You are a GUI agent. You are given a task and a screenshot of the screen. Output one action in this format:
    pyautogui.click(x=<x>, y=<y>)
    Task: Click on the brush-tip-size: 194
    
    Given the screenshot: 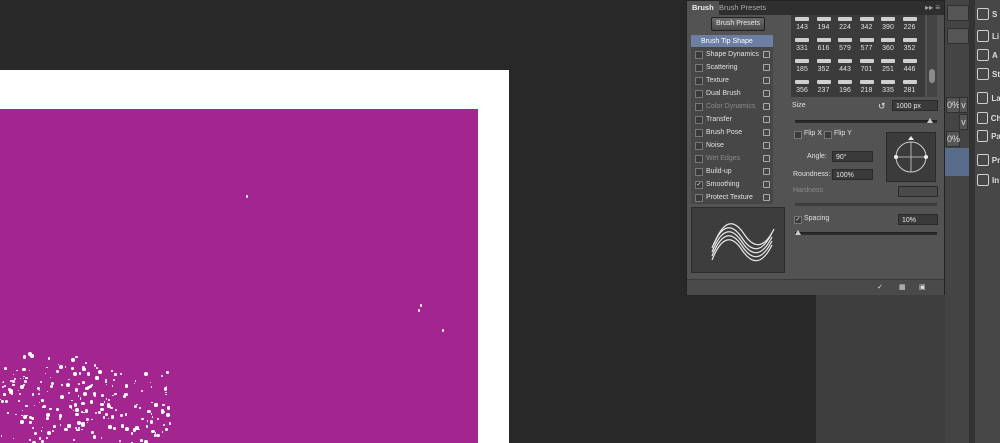 What is the action you would take?
    pyautogui.click(x=824, y=27)
    